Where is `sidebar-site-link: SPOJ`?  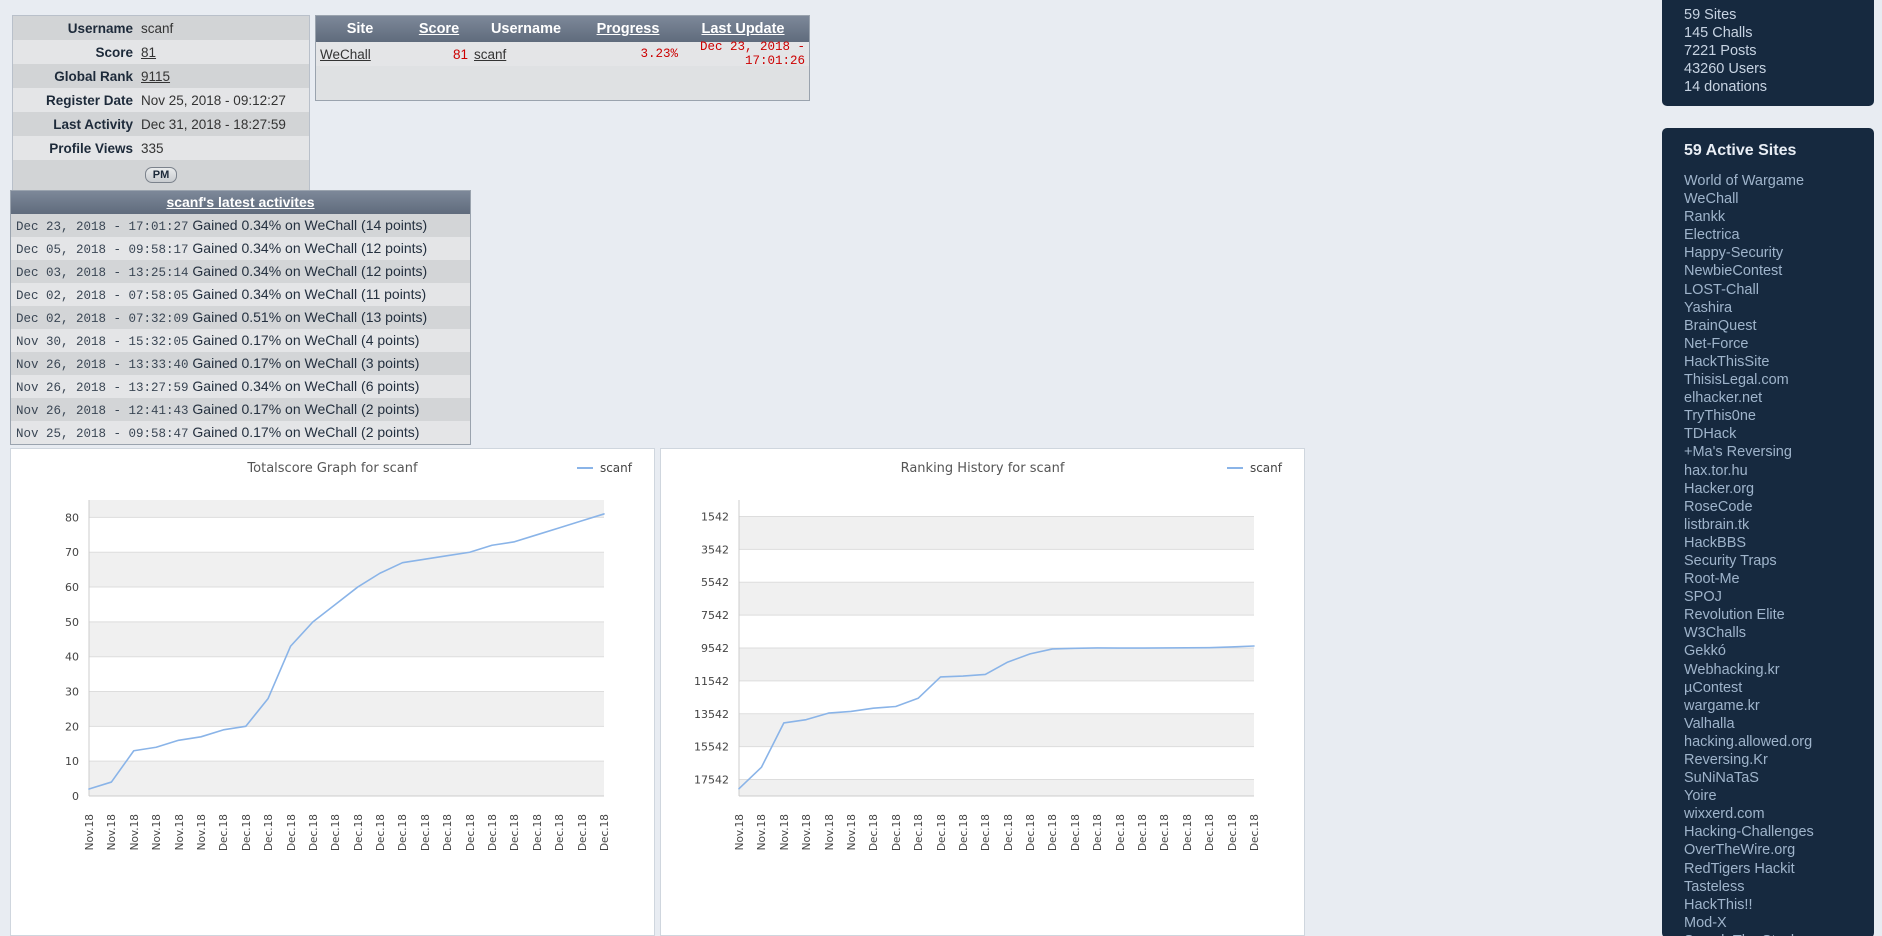
sidebar-site-link: SPOJ is located at coordinates (1779, 597).